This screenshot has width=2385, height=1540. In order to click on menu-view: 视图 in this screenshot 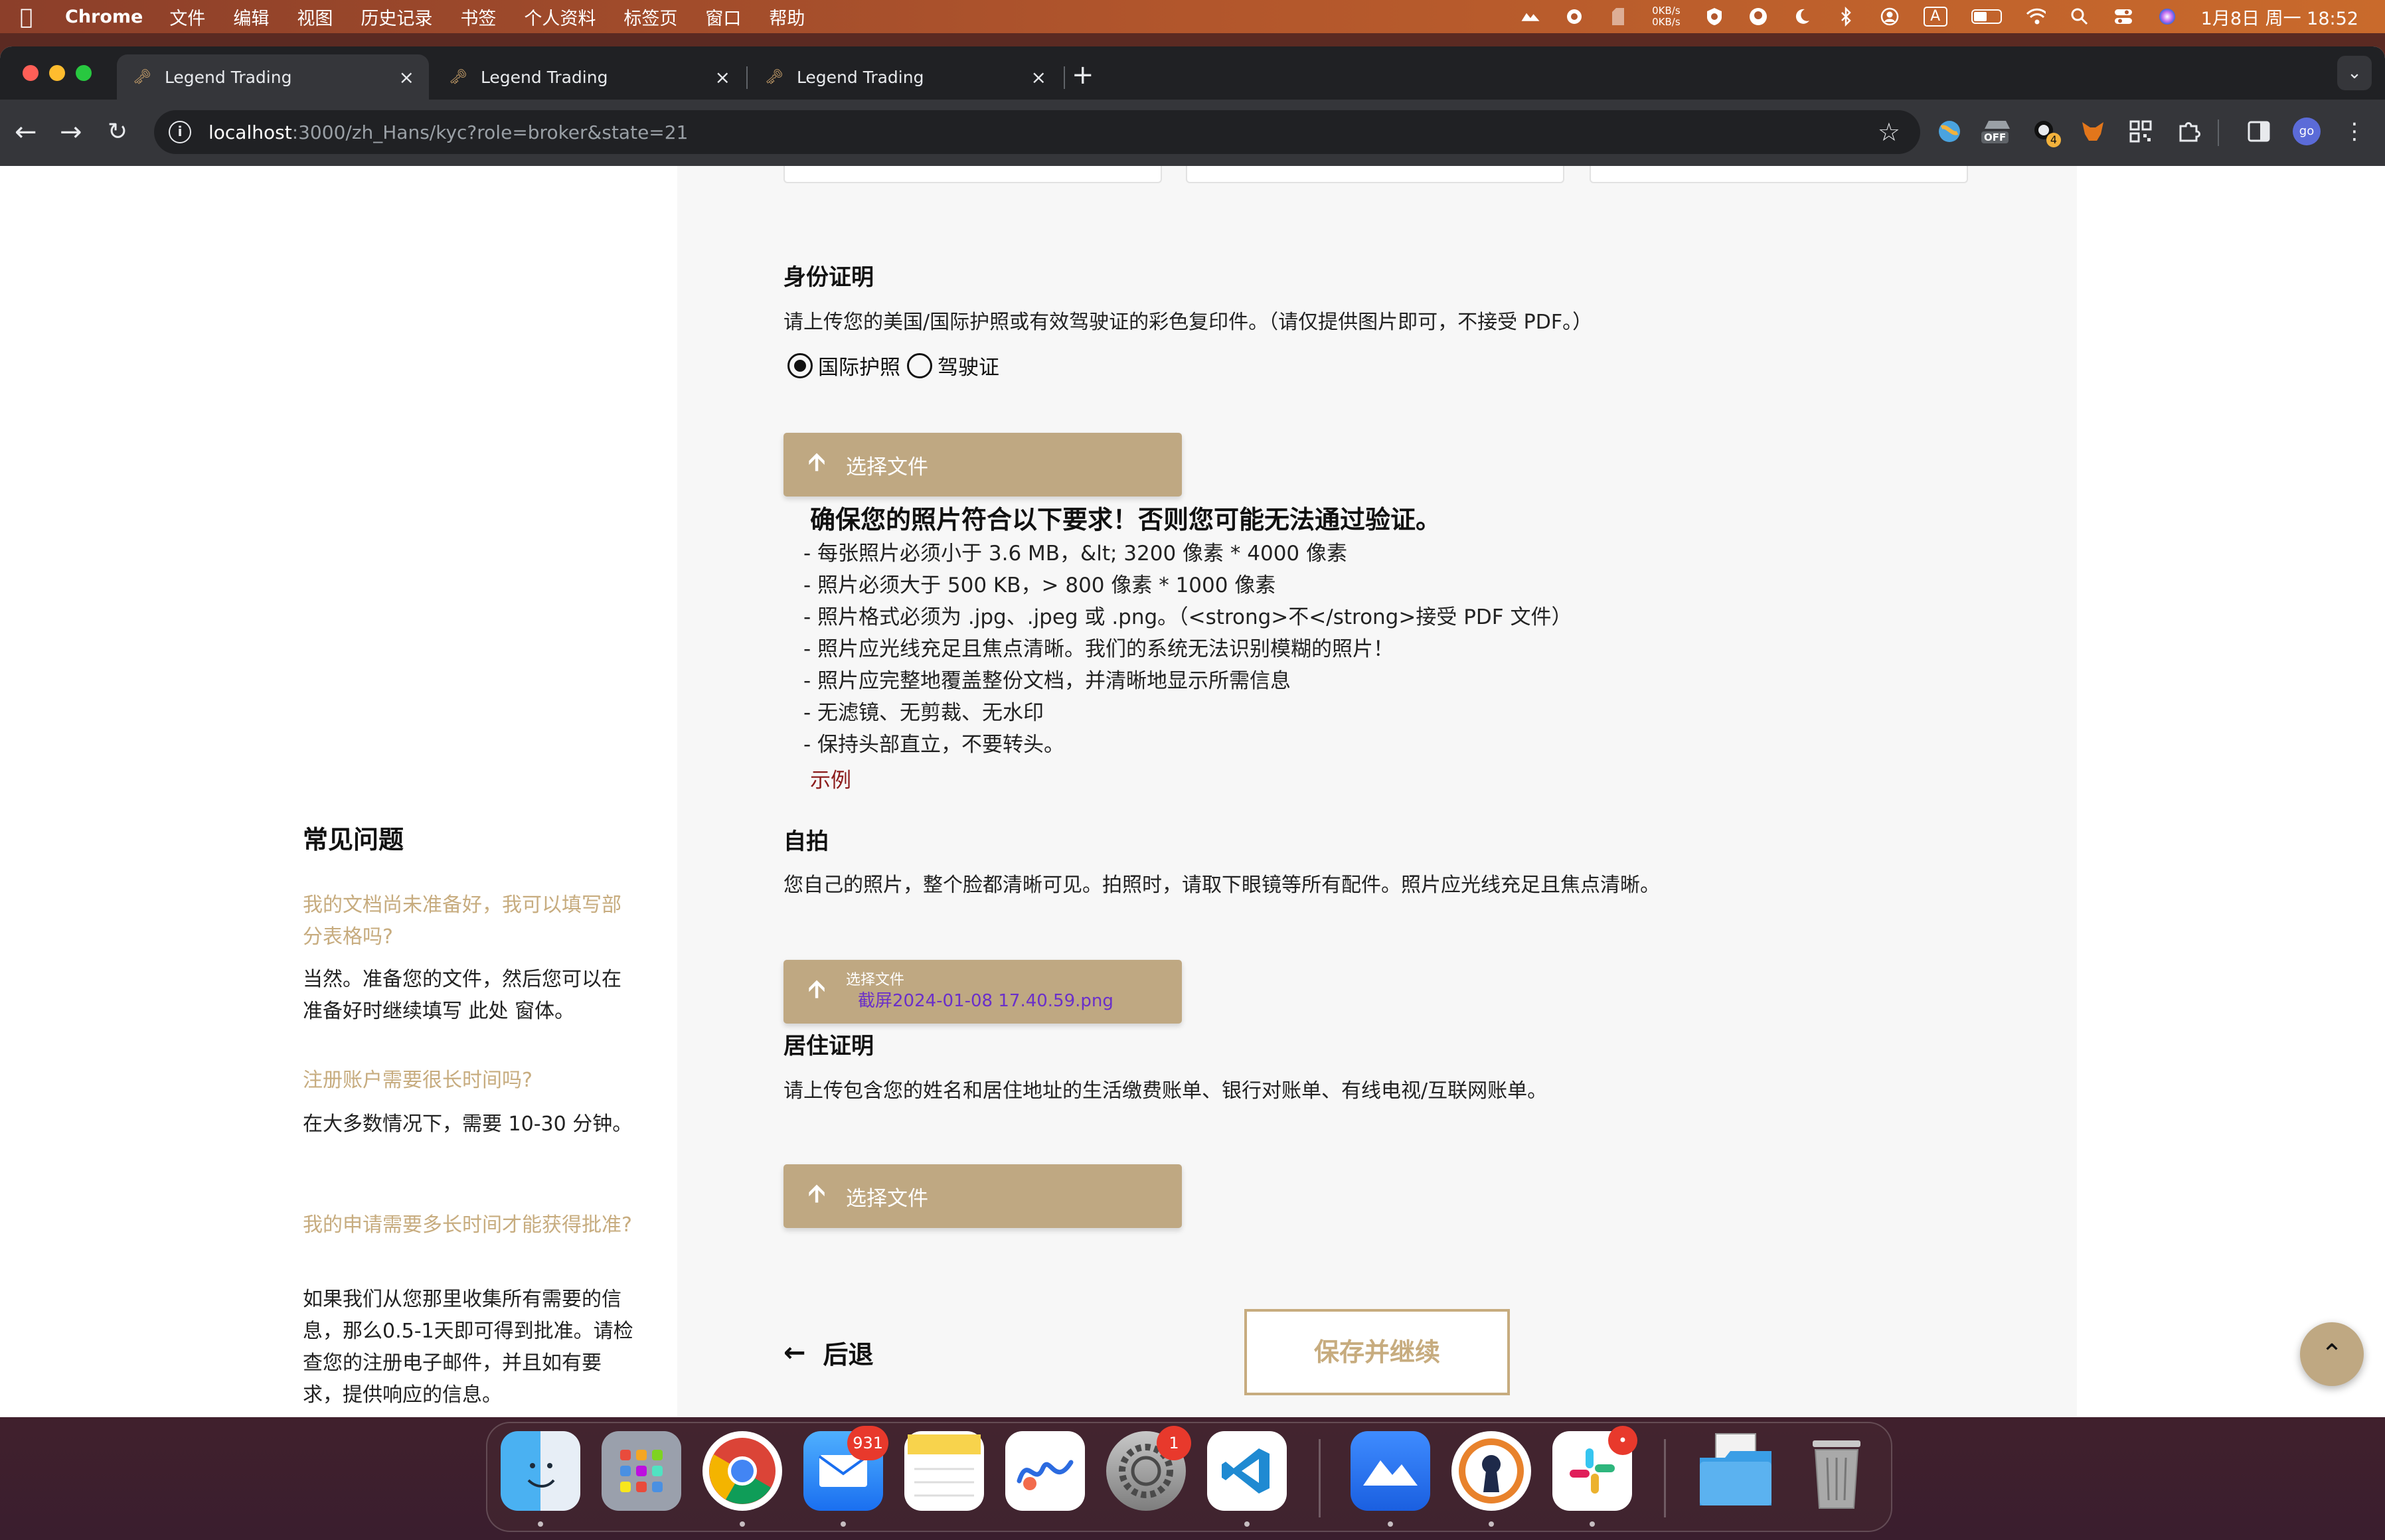, I will do `click(315, 17)`.